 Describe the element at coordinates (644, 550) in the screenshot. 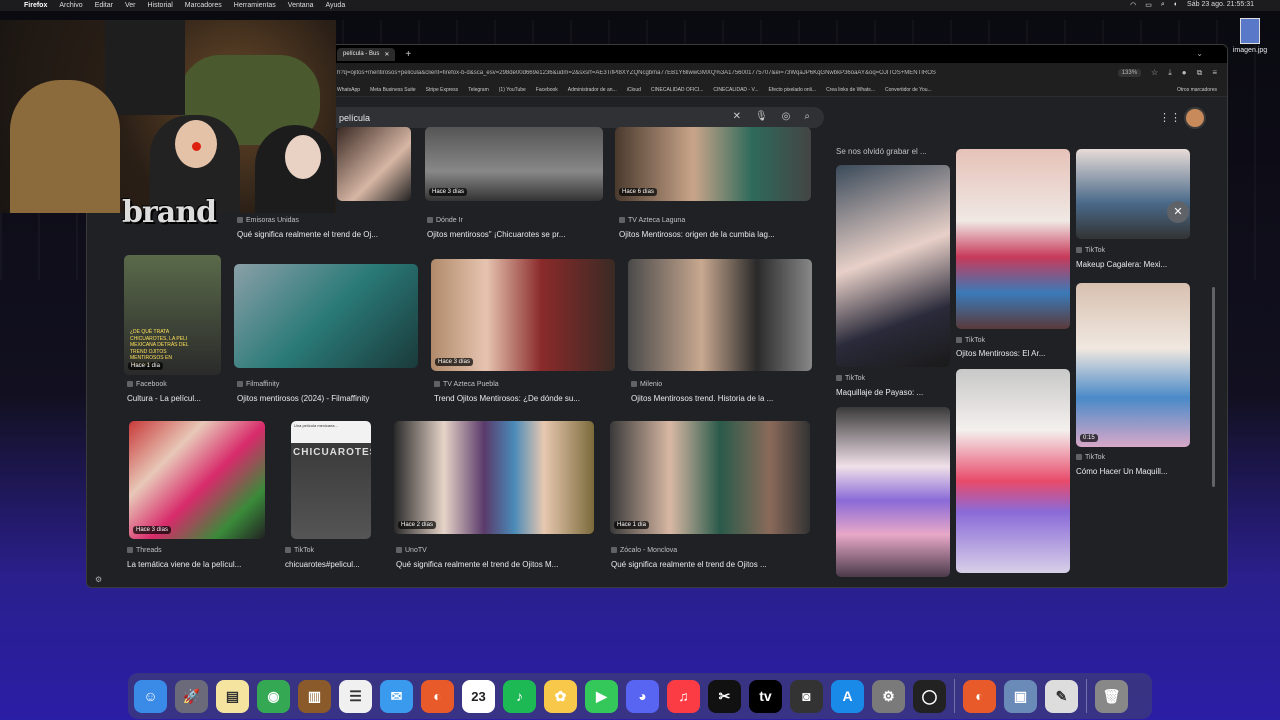

I see `result-source: Zócalo - Monclova` at that location.